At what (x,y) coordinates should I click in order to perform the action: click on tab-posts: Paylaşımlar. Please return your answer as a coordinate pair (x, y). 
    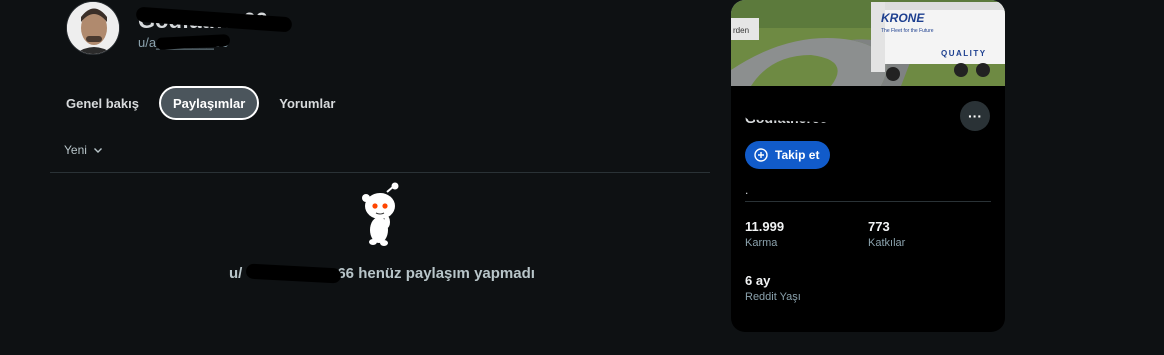
    Looking at the image, I should click on (209, 103).